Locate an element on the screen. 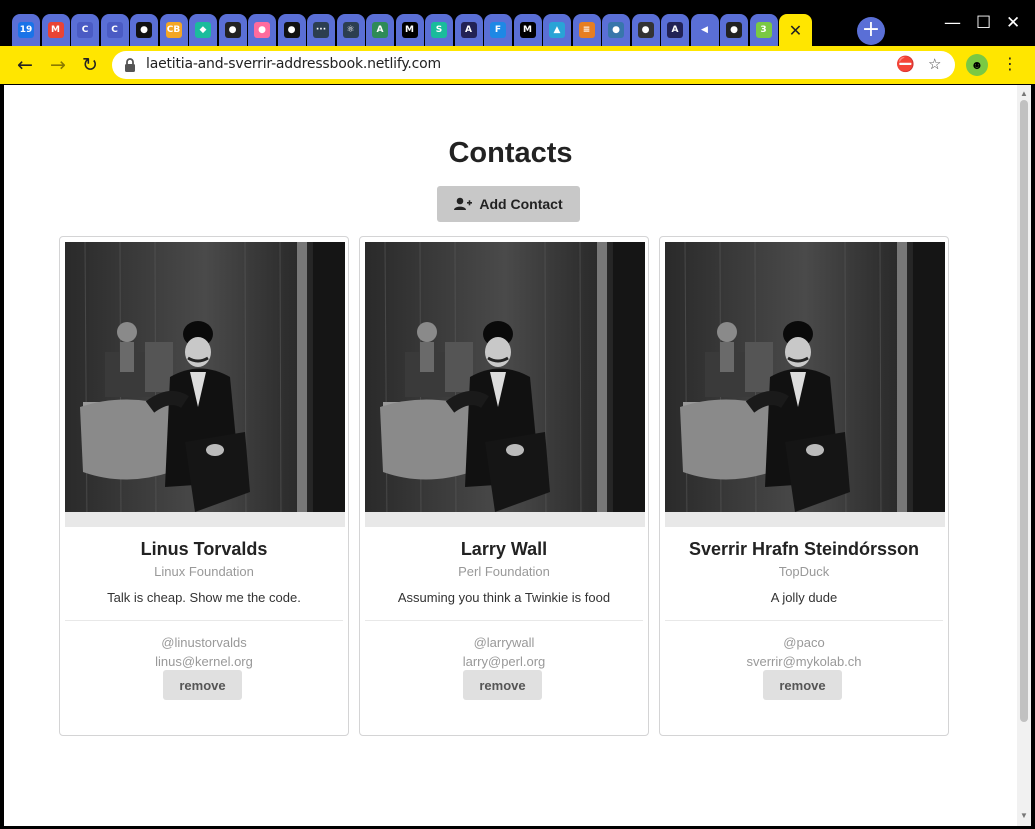 The height and width of the screenshot is (829, 1035). translate-icon: ⛔ is located at coordinates (905, 64).